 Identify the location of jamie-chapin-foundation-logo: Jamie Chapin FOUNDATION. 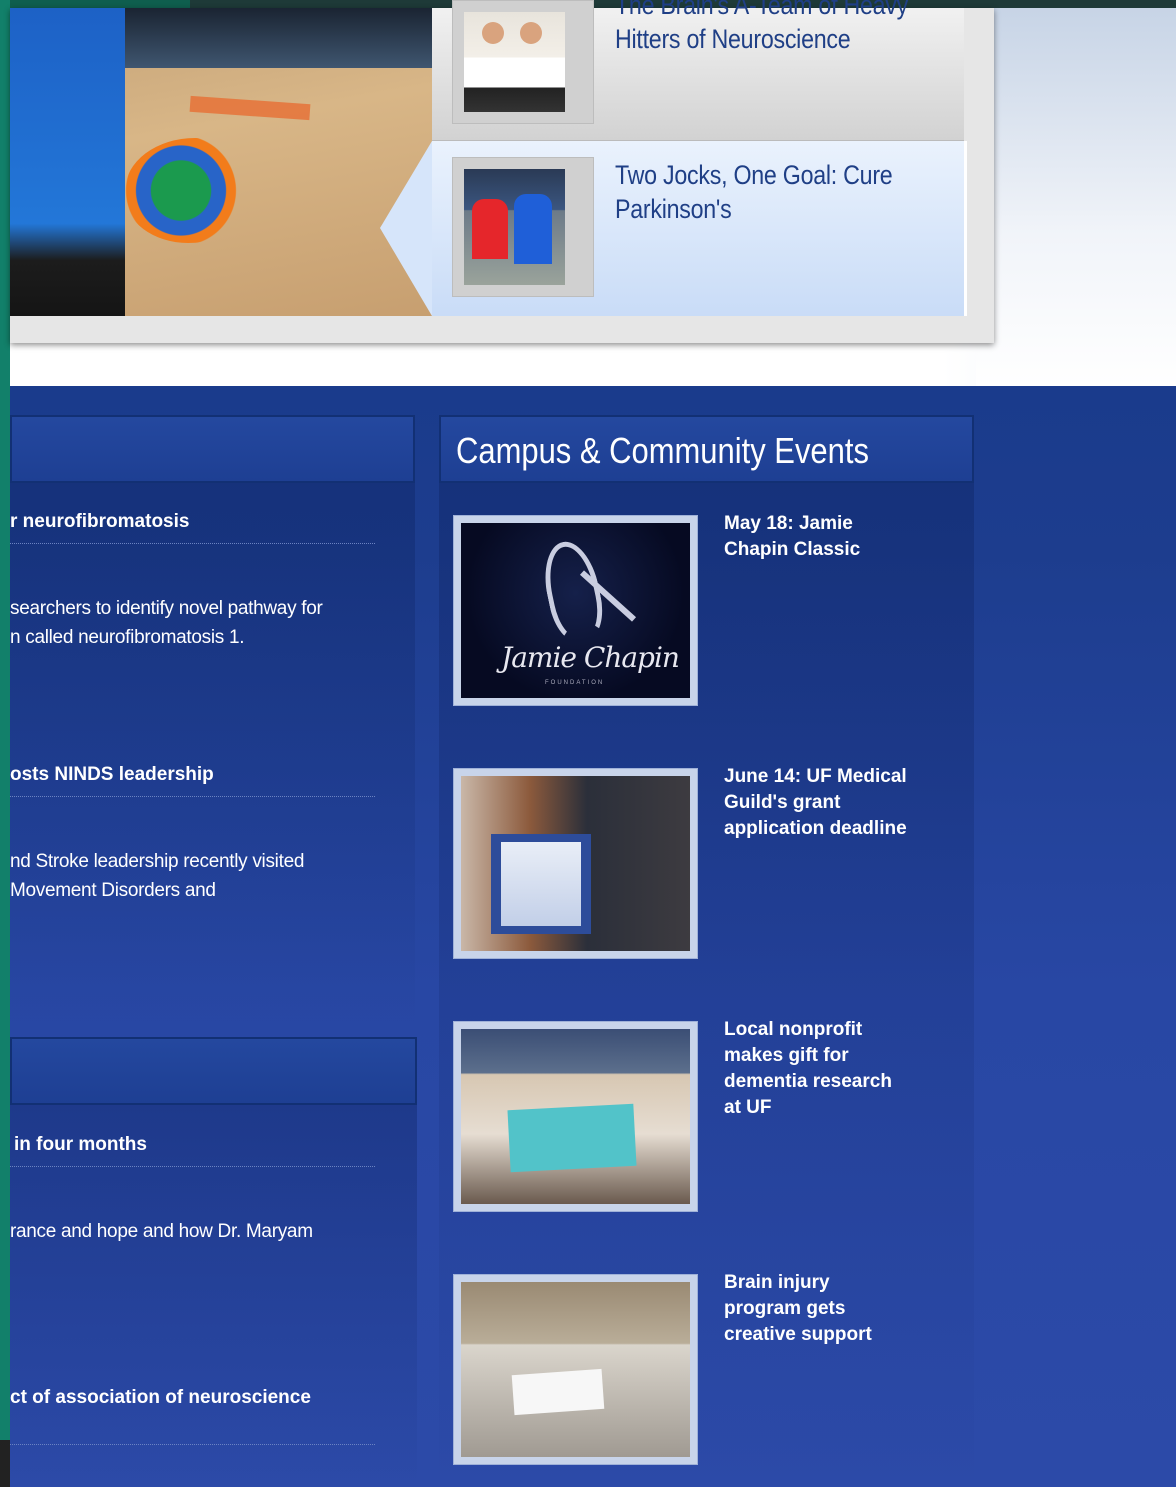
(575, 610).